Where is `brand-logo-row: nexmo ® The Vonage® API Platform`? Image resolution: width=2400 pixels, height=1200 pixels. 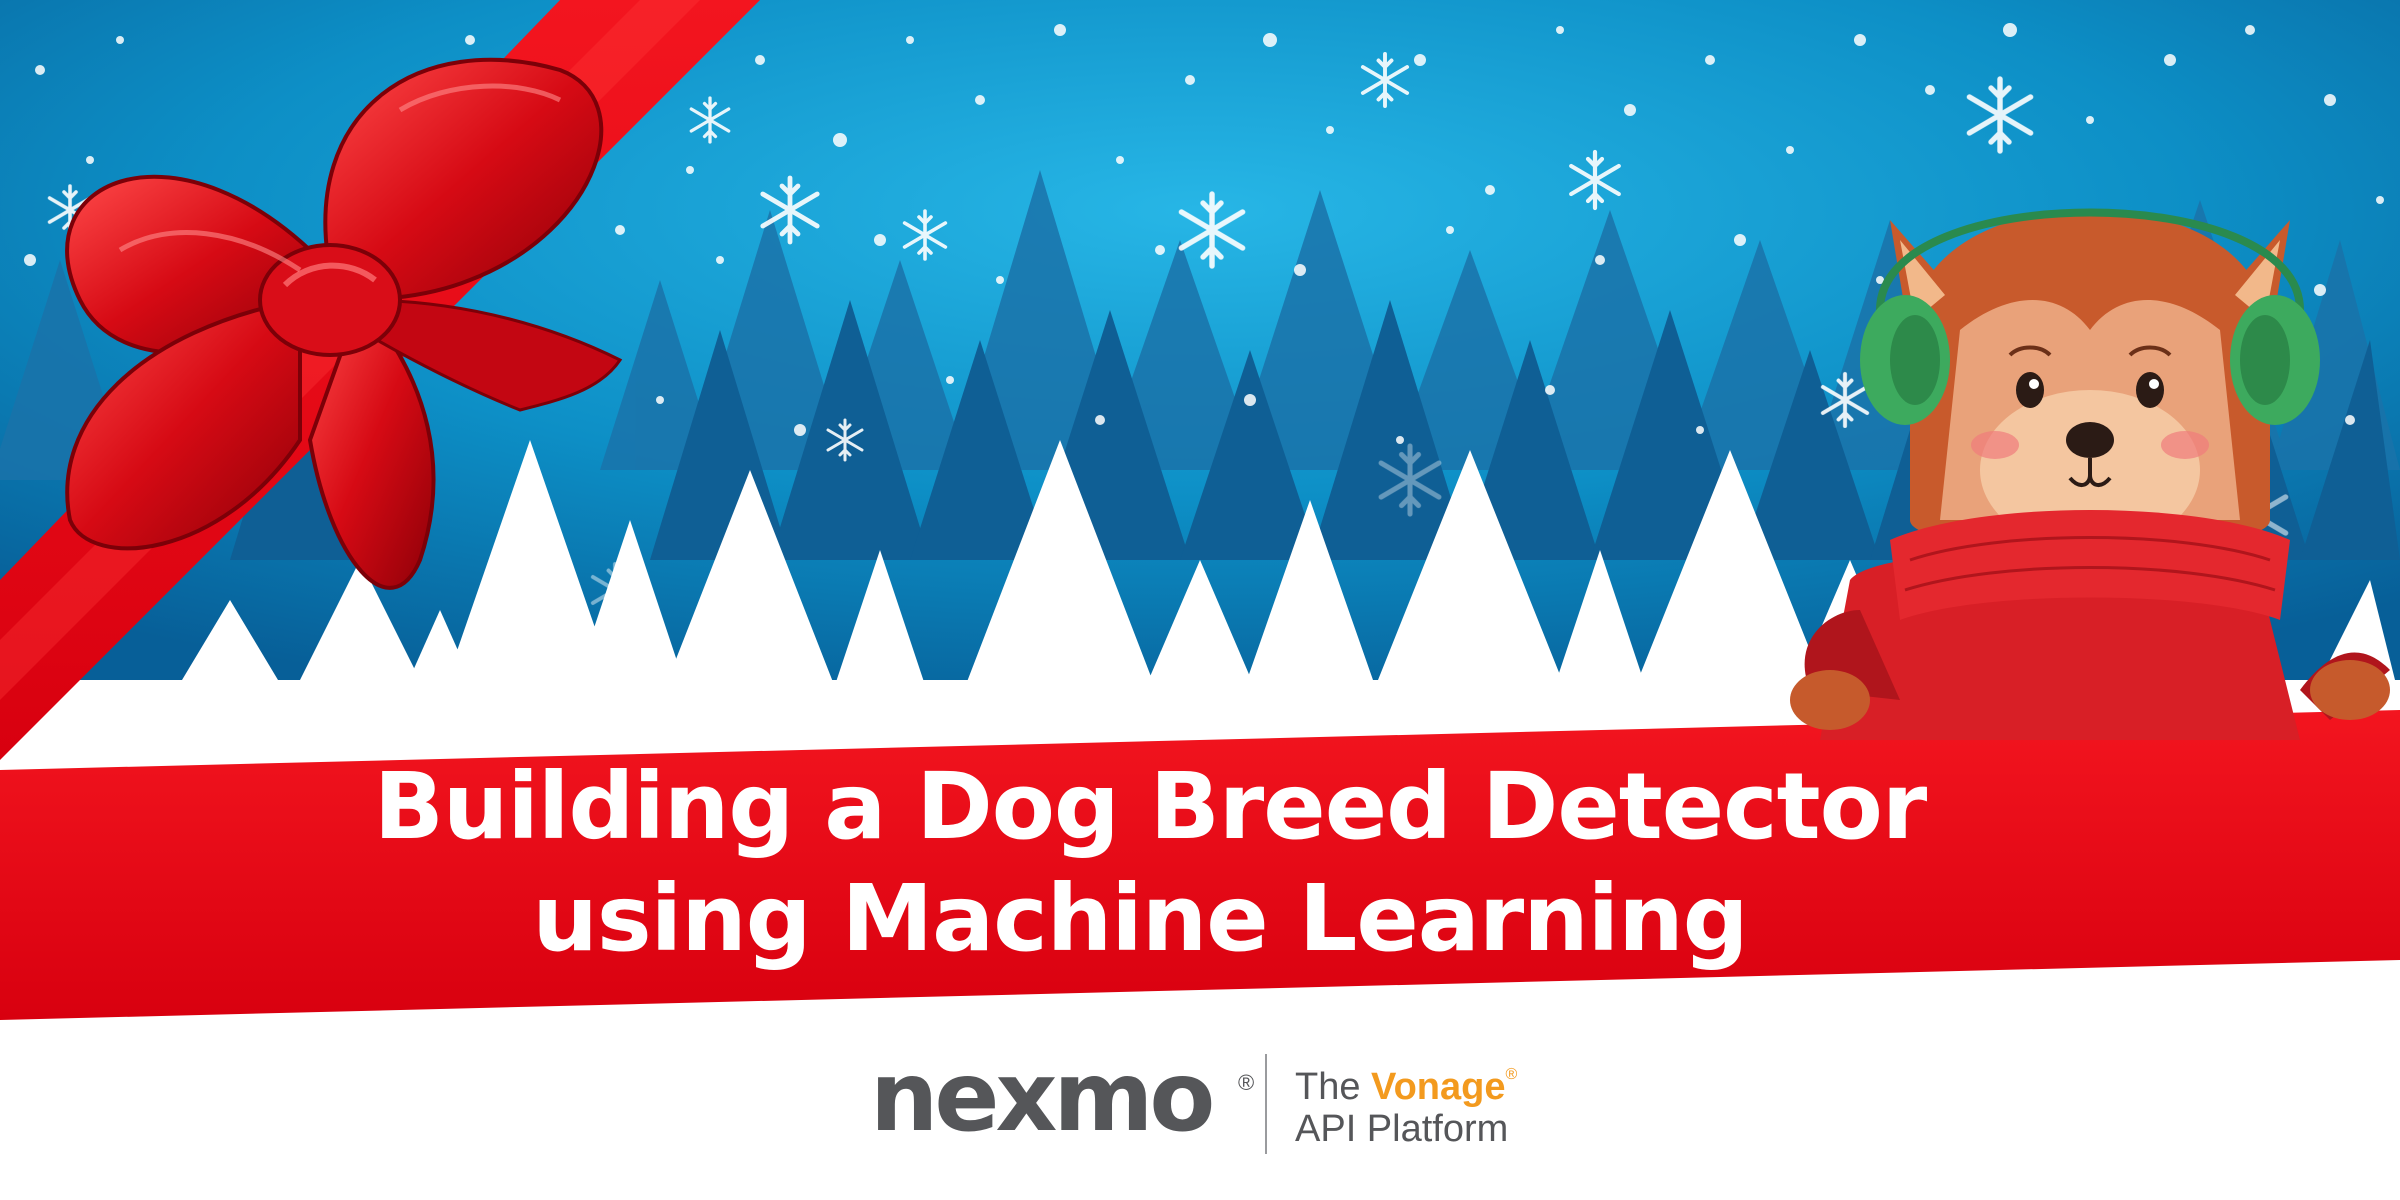
brand-logo-row: nexmo ® The Vonage® API Platform is located at coordinates (1220, 1100).